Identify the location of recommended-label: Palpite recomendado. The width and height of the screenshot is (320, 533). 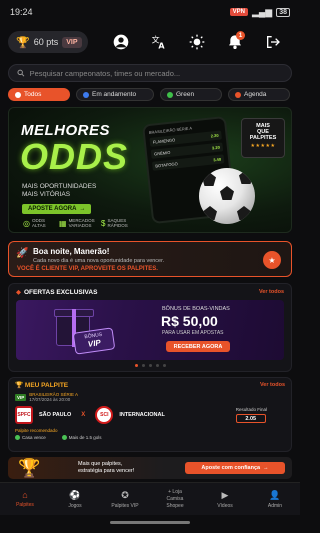
(36, 430).